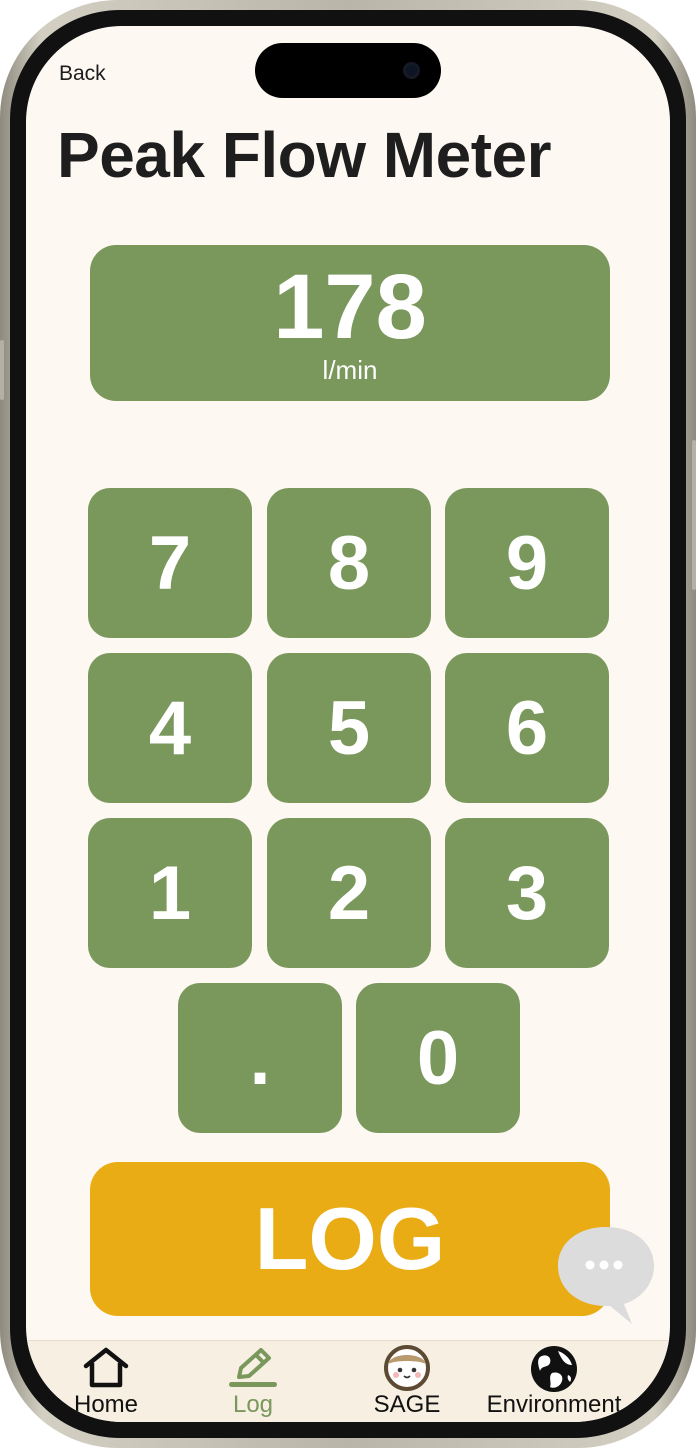 This screenshot has height=1448, width=696. Describe the element at coordinates (527, 563) in the screenshot. I see `key-9: 9` at that location.